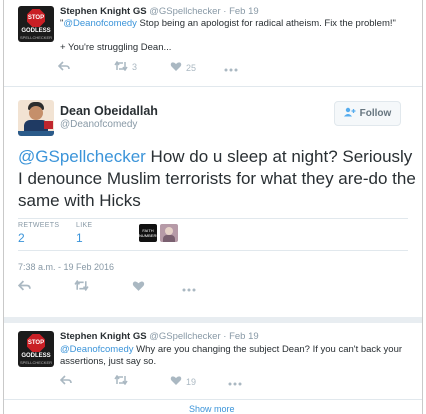 The width and height of the screenshot is (426, 414). I want to click on liker-avatar, so click(169, 233).